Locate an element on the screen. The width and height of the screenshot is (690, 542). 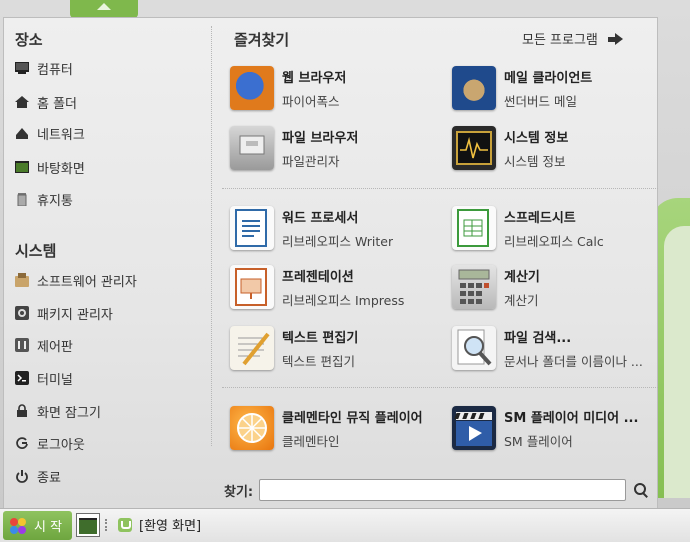
app-desc: 리브레오피스 Writer is located at coordinates (338, 241).